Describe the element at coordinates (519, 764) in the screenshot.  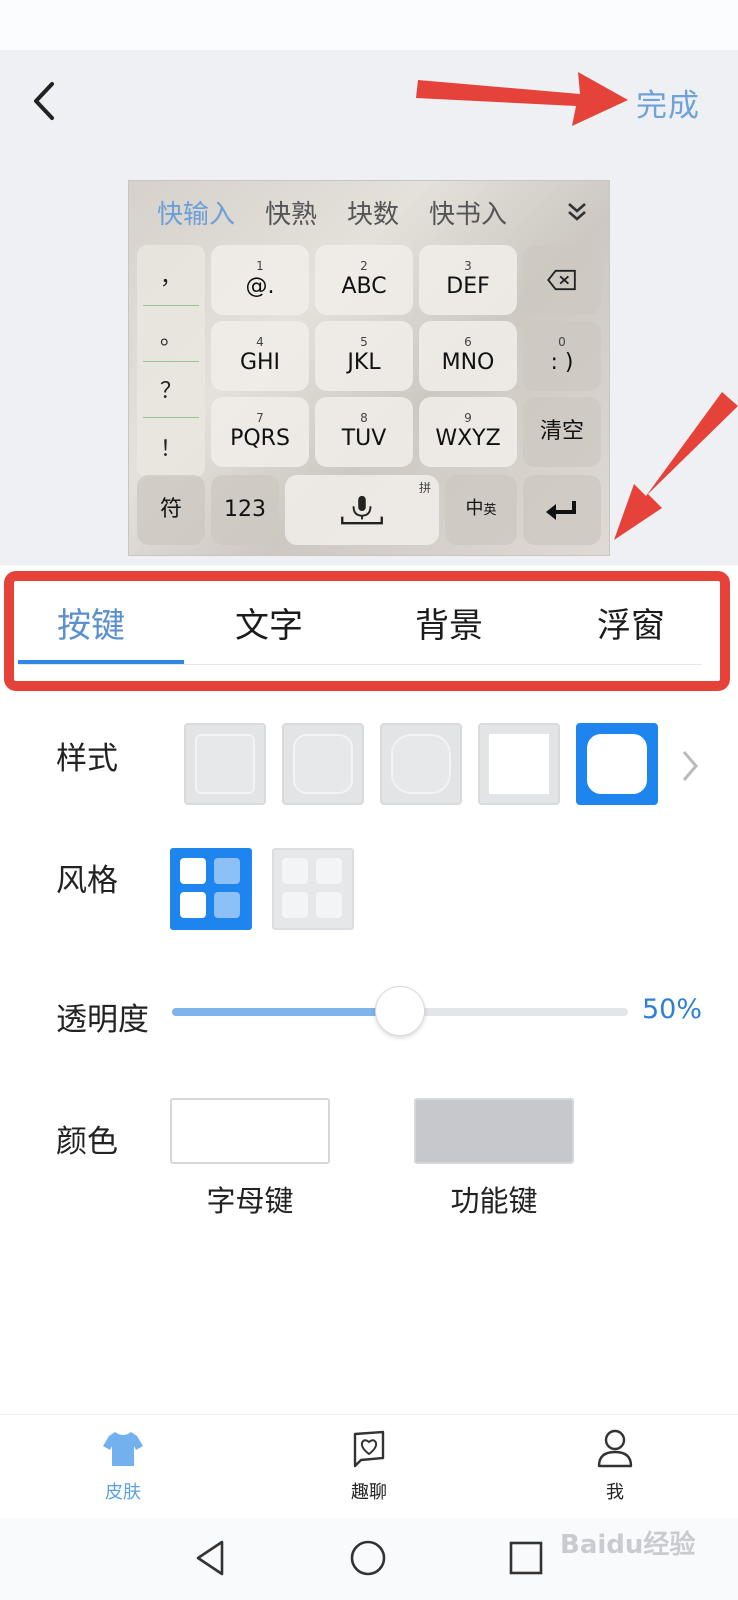
I see `key-style-option-flat` at that location.